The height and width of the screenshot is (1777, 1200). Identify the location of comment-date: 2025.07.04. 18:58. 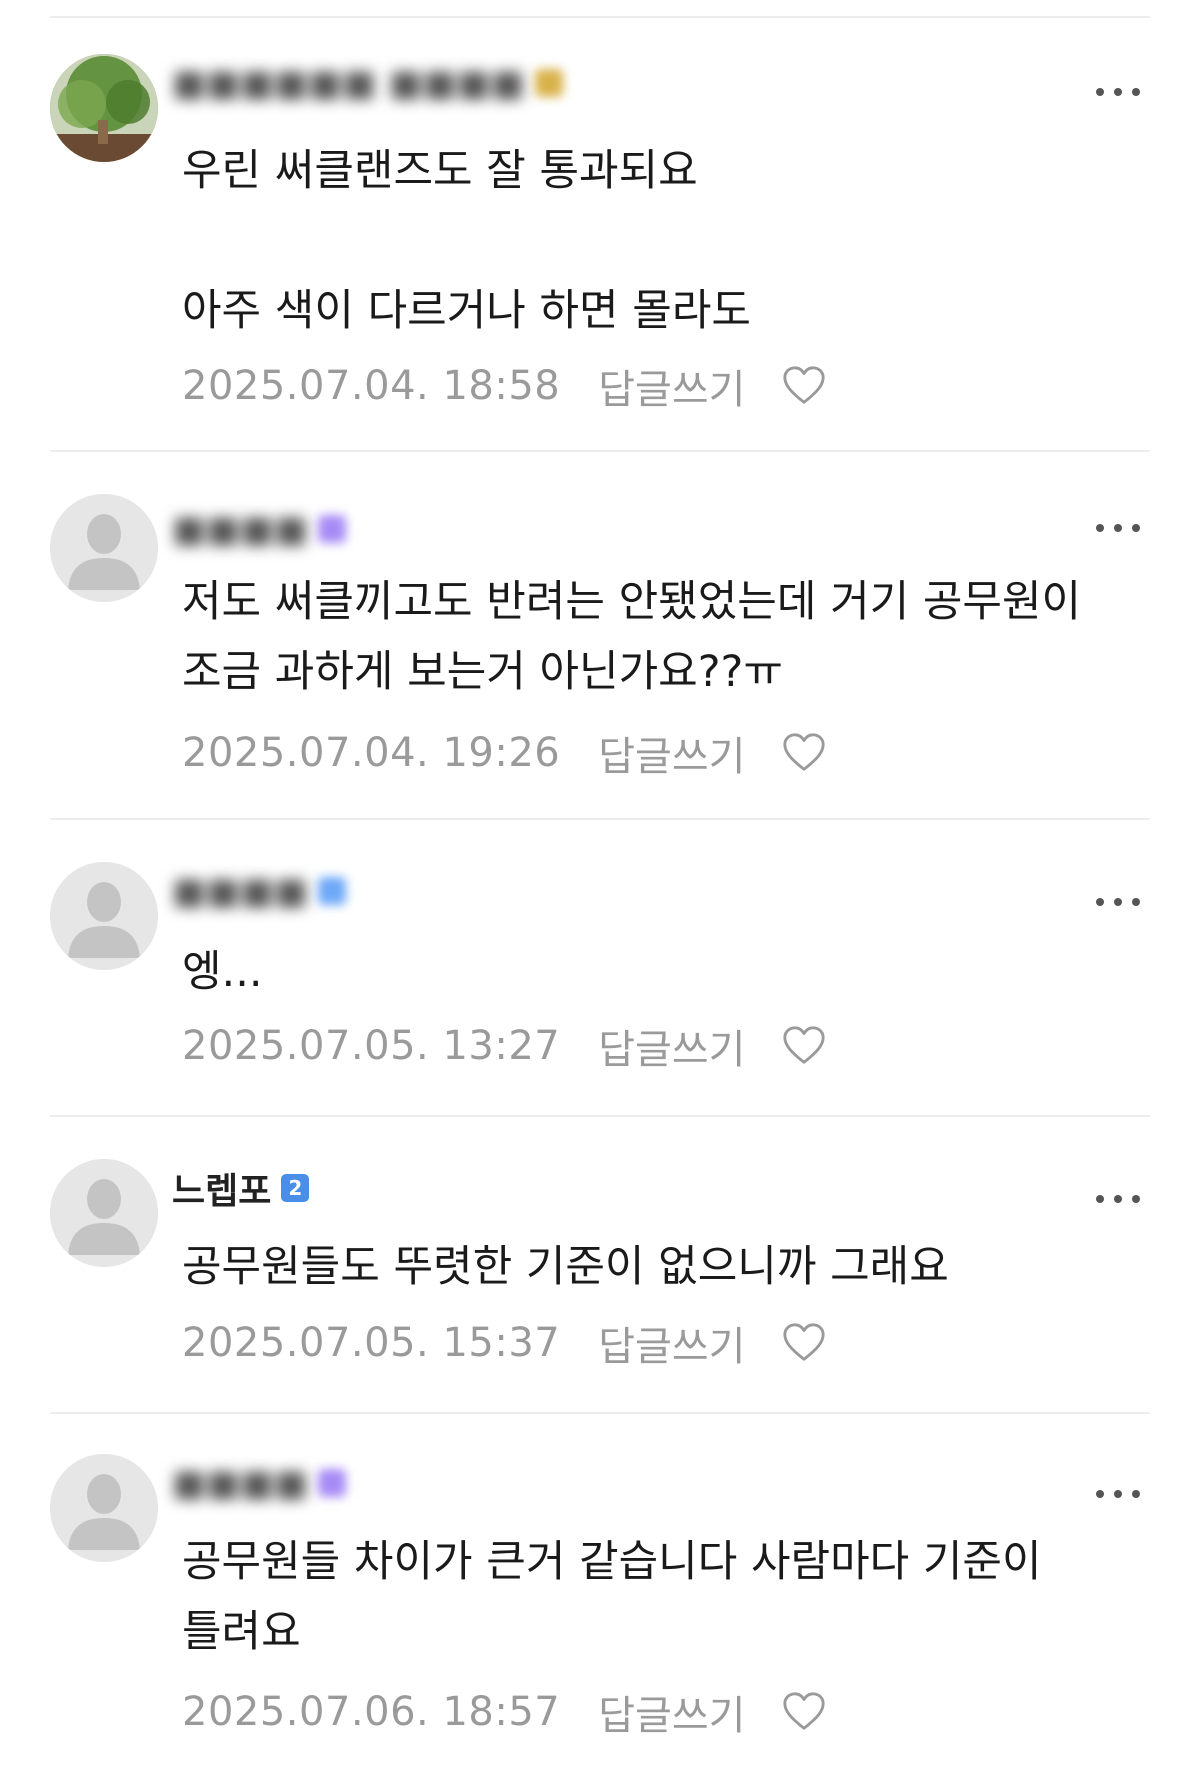
(371, 386).